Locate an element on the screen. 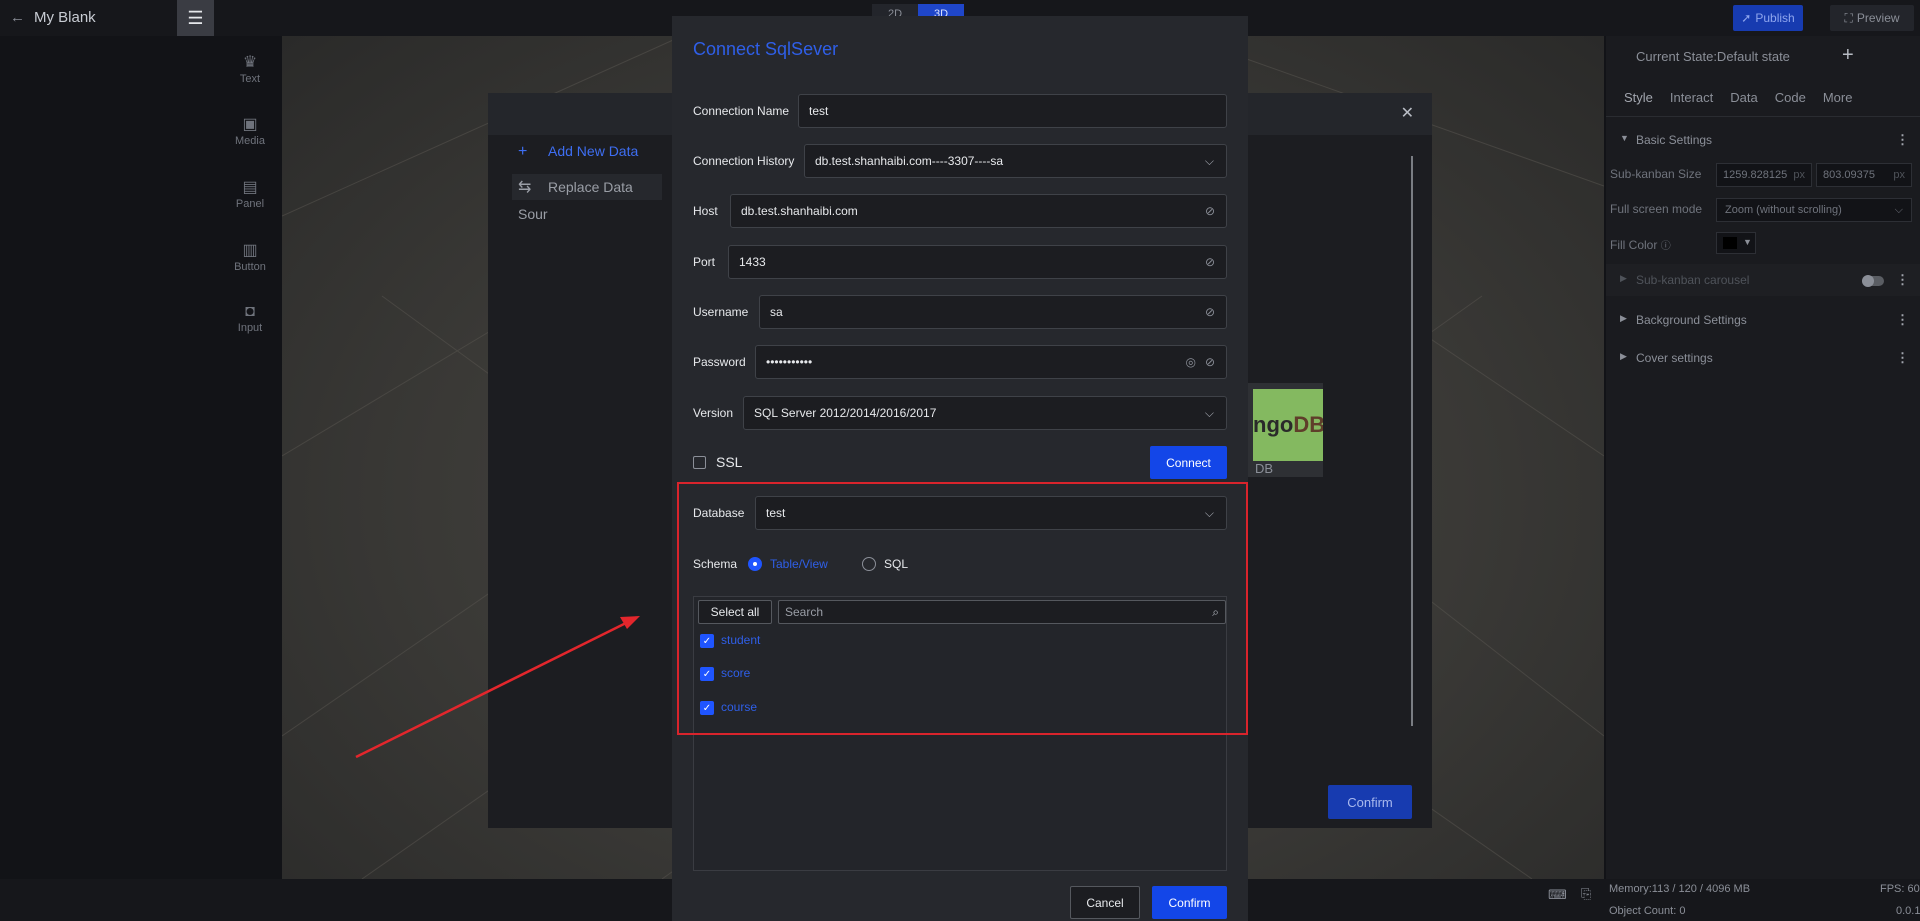 The width and height of the screenshot is (1920, 921). fullscreen-mode-label: Full screen mode is located at coordinates (1656, 209).